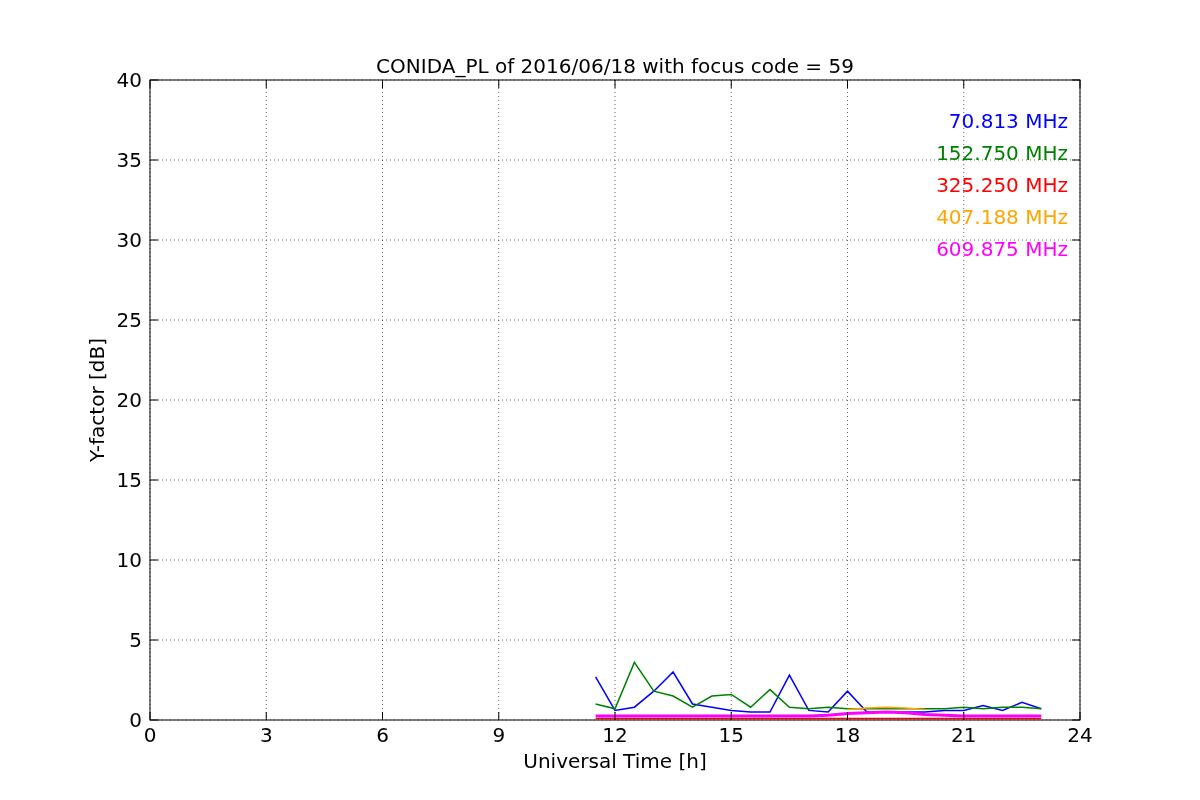 The height and width of the screenshot is (800, 1200). I want to click on legend-label: 325.250 MHz, so click(1002, 185).